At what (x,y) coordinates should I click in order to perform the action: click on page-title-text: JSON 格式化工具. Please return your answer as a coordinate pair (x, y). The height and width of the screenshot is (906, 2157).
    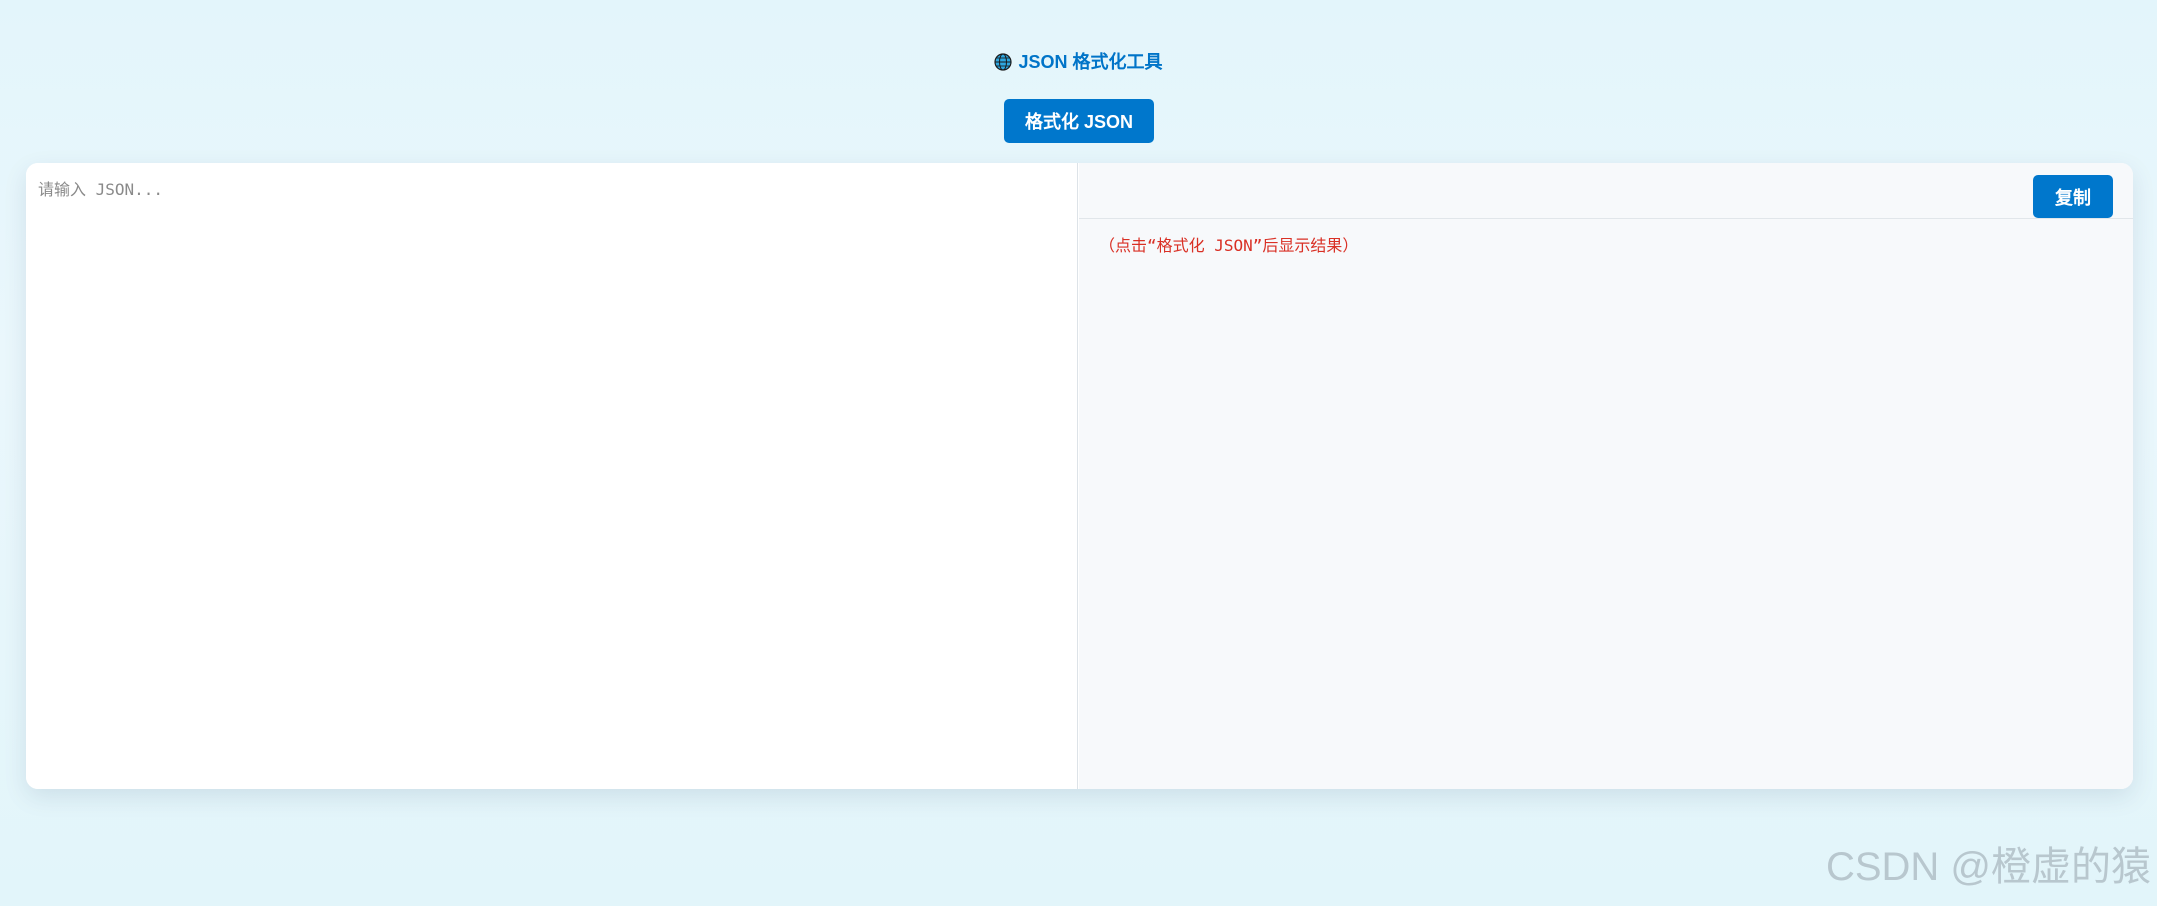
    Looking at the image, I should click on (1090, 62).